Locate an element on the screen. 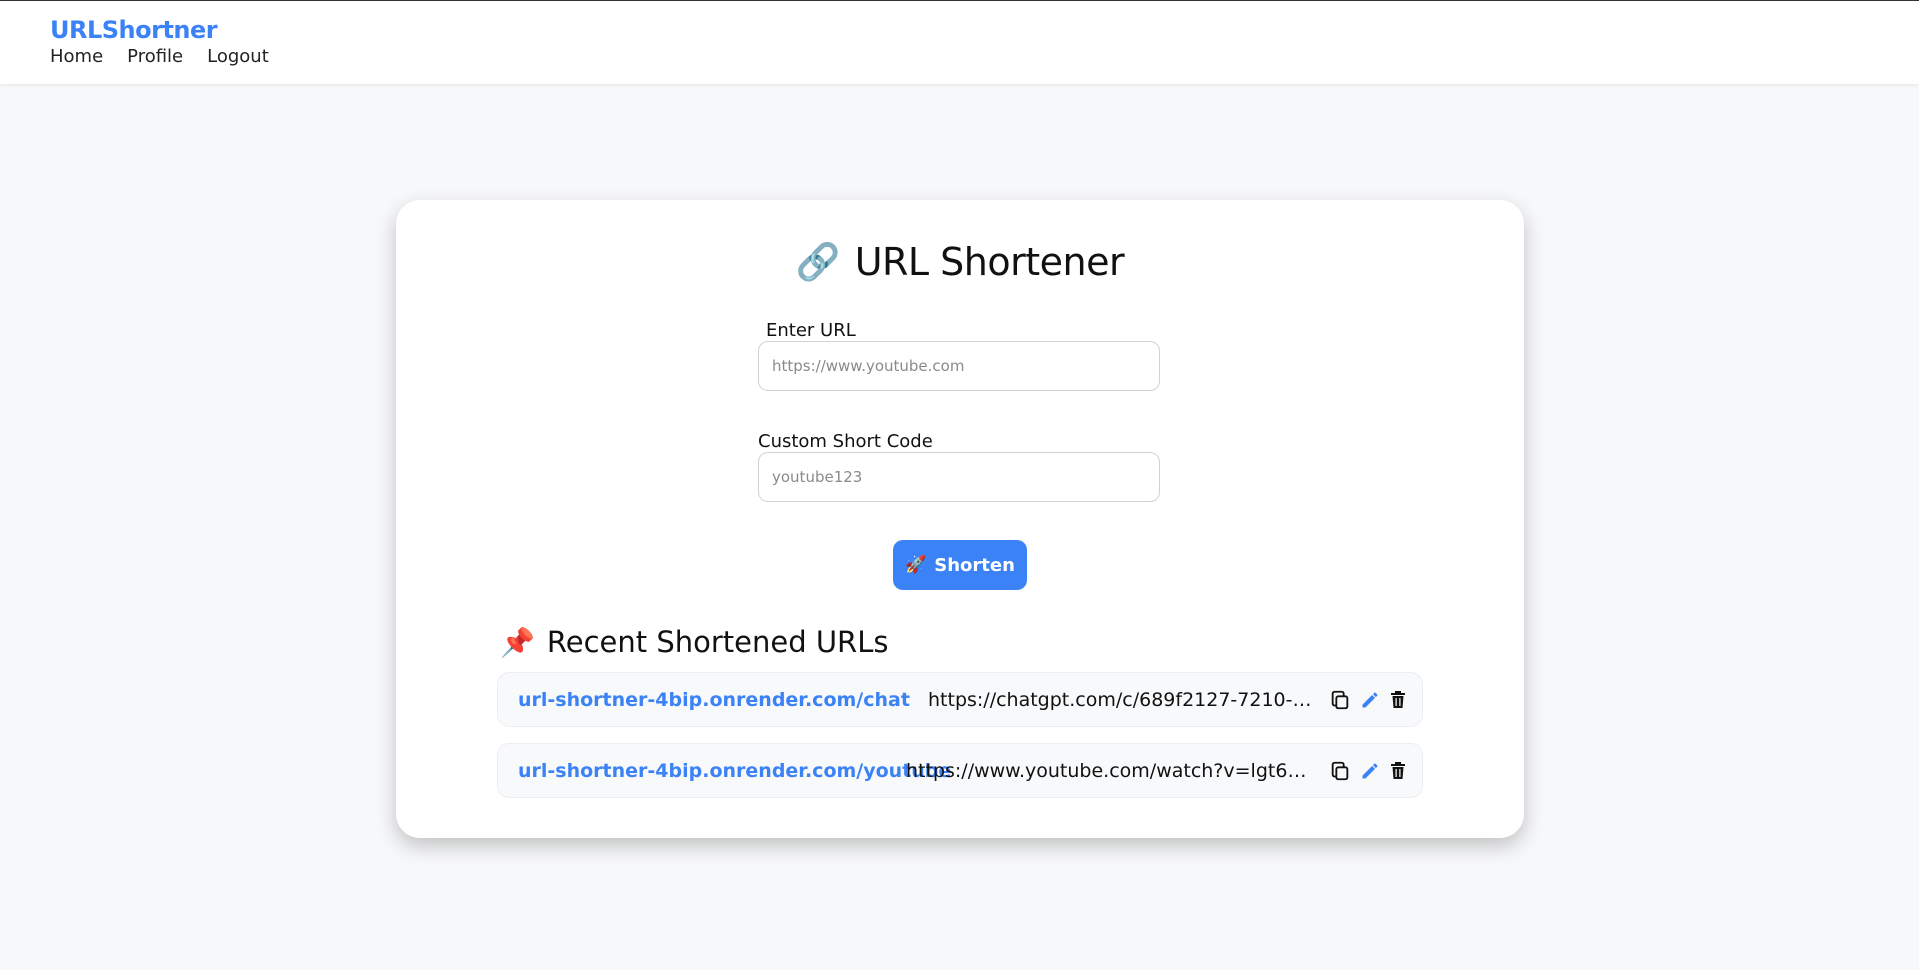 The image size is (1919, 970). link-icon: 🔗 is located at coordinates (818, 262).